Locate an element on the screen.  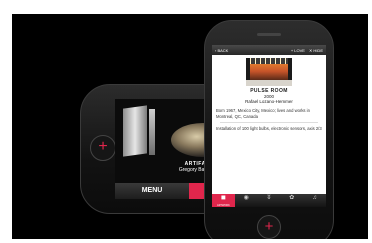
portrait-tab-bar: ◼ ARTWORK ◉ ʬ ✿ ♫ is located at coordinates (269, 200).